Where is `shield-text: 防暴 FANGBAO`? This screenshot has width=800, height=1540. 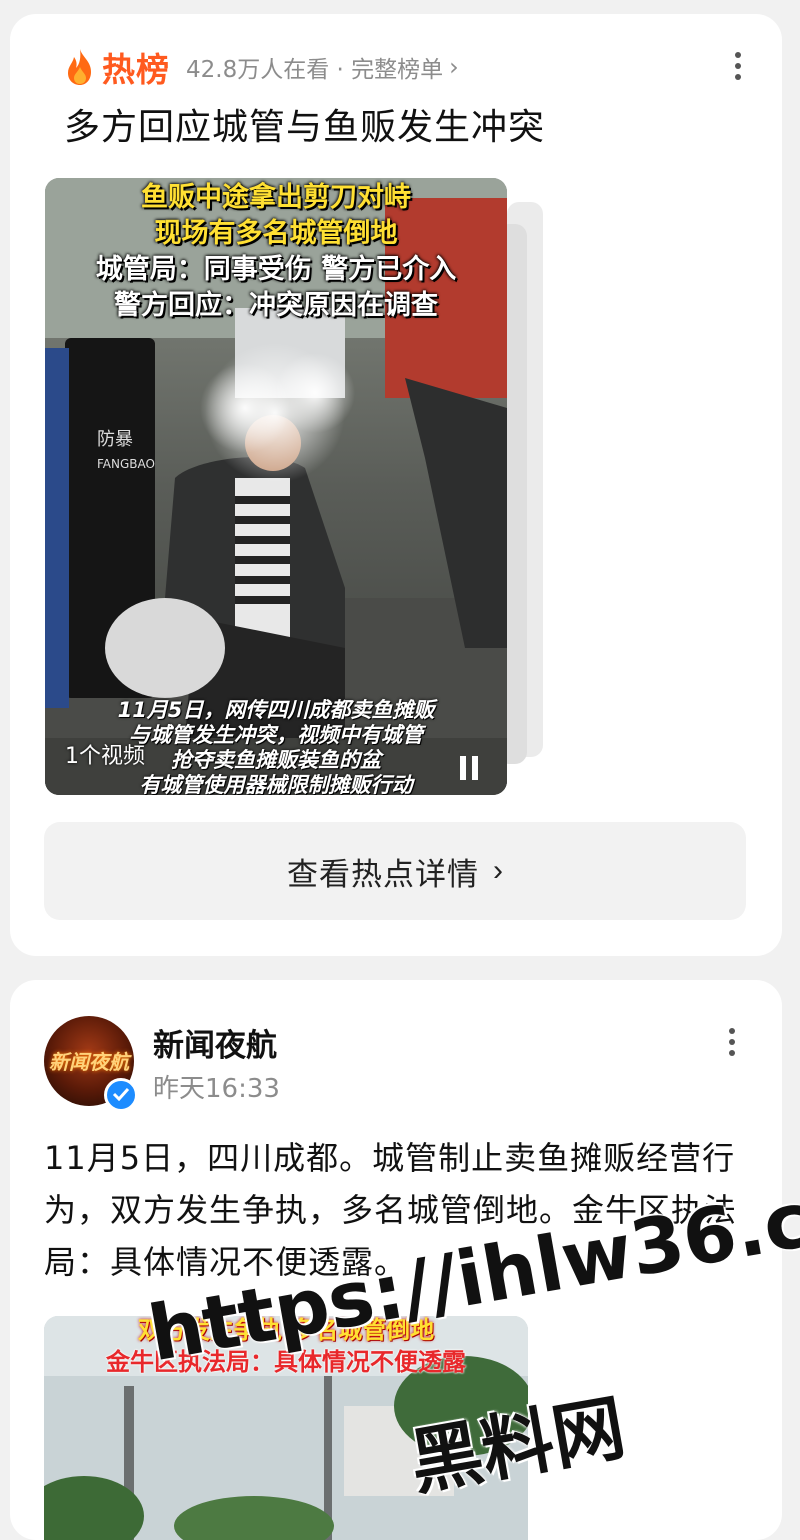
shield-text: 防暴 FANGBAO is located at coordinates (126, 450).